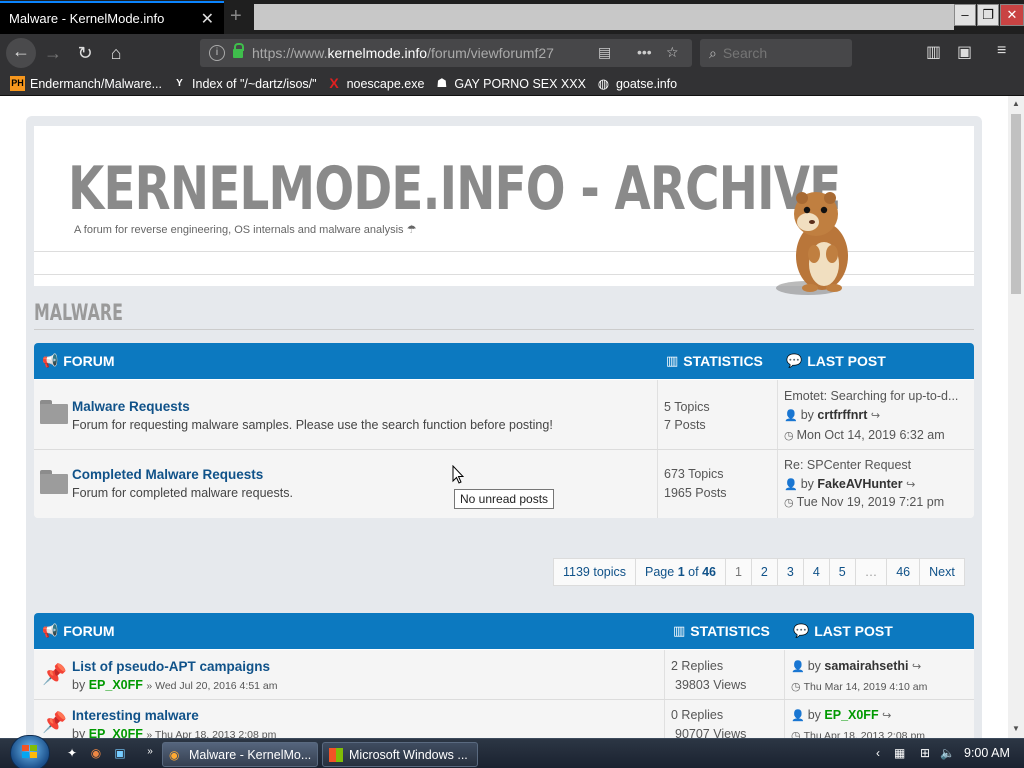 This screenshot has width=1024, height=768. Describe the element at coordinates (878, 753) in the screenshot. I see `tray-expand-icon: ‹` at that location.